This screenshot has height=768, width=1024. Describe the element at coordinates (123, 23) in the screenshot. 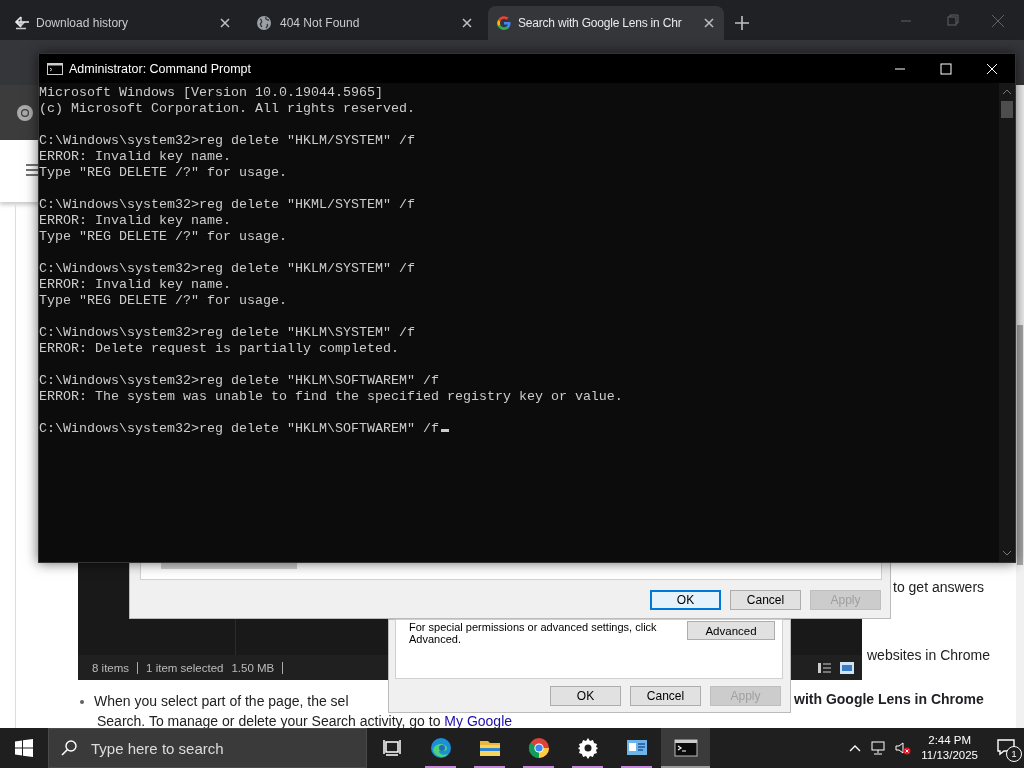

I see `browser-tab: Download history` at that location.